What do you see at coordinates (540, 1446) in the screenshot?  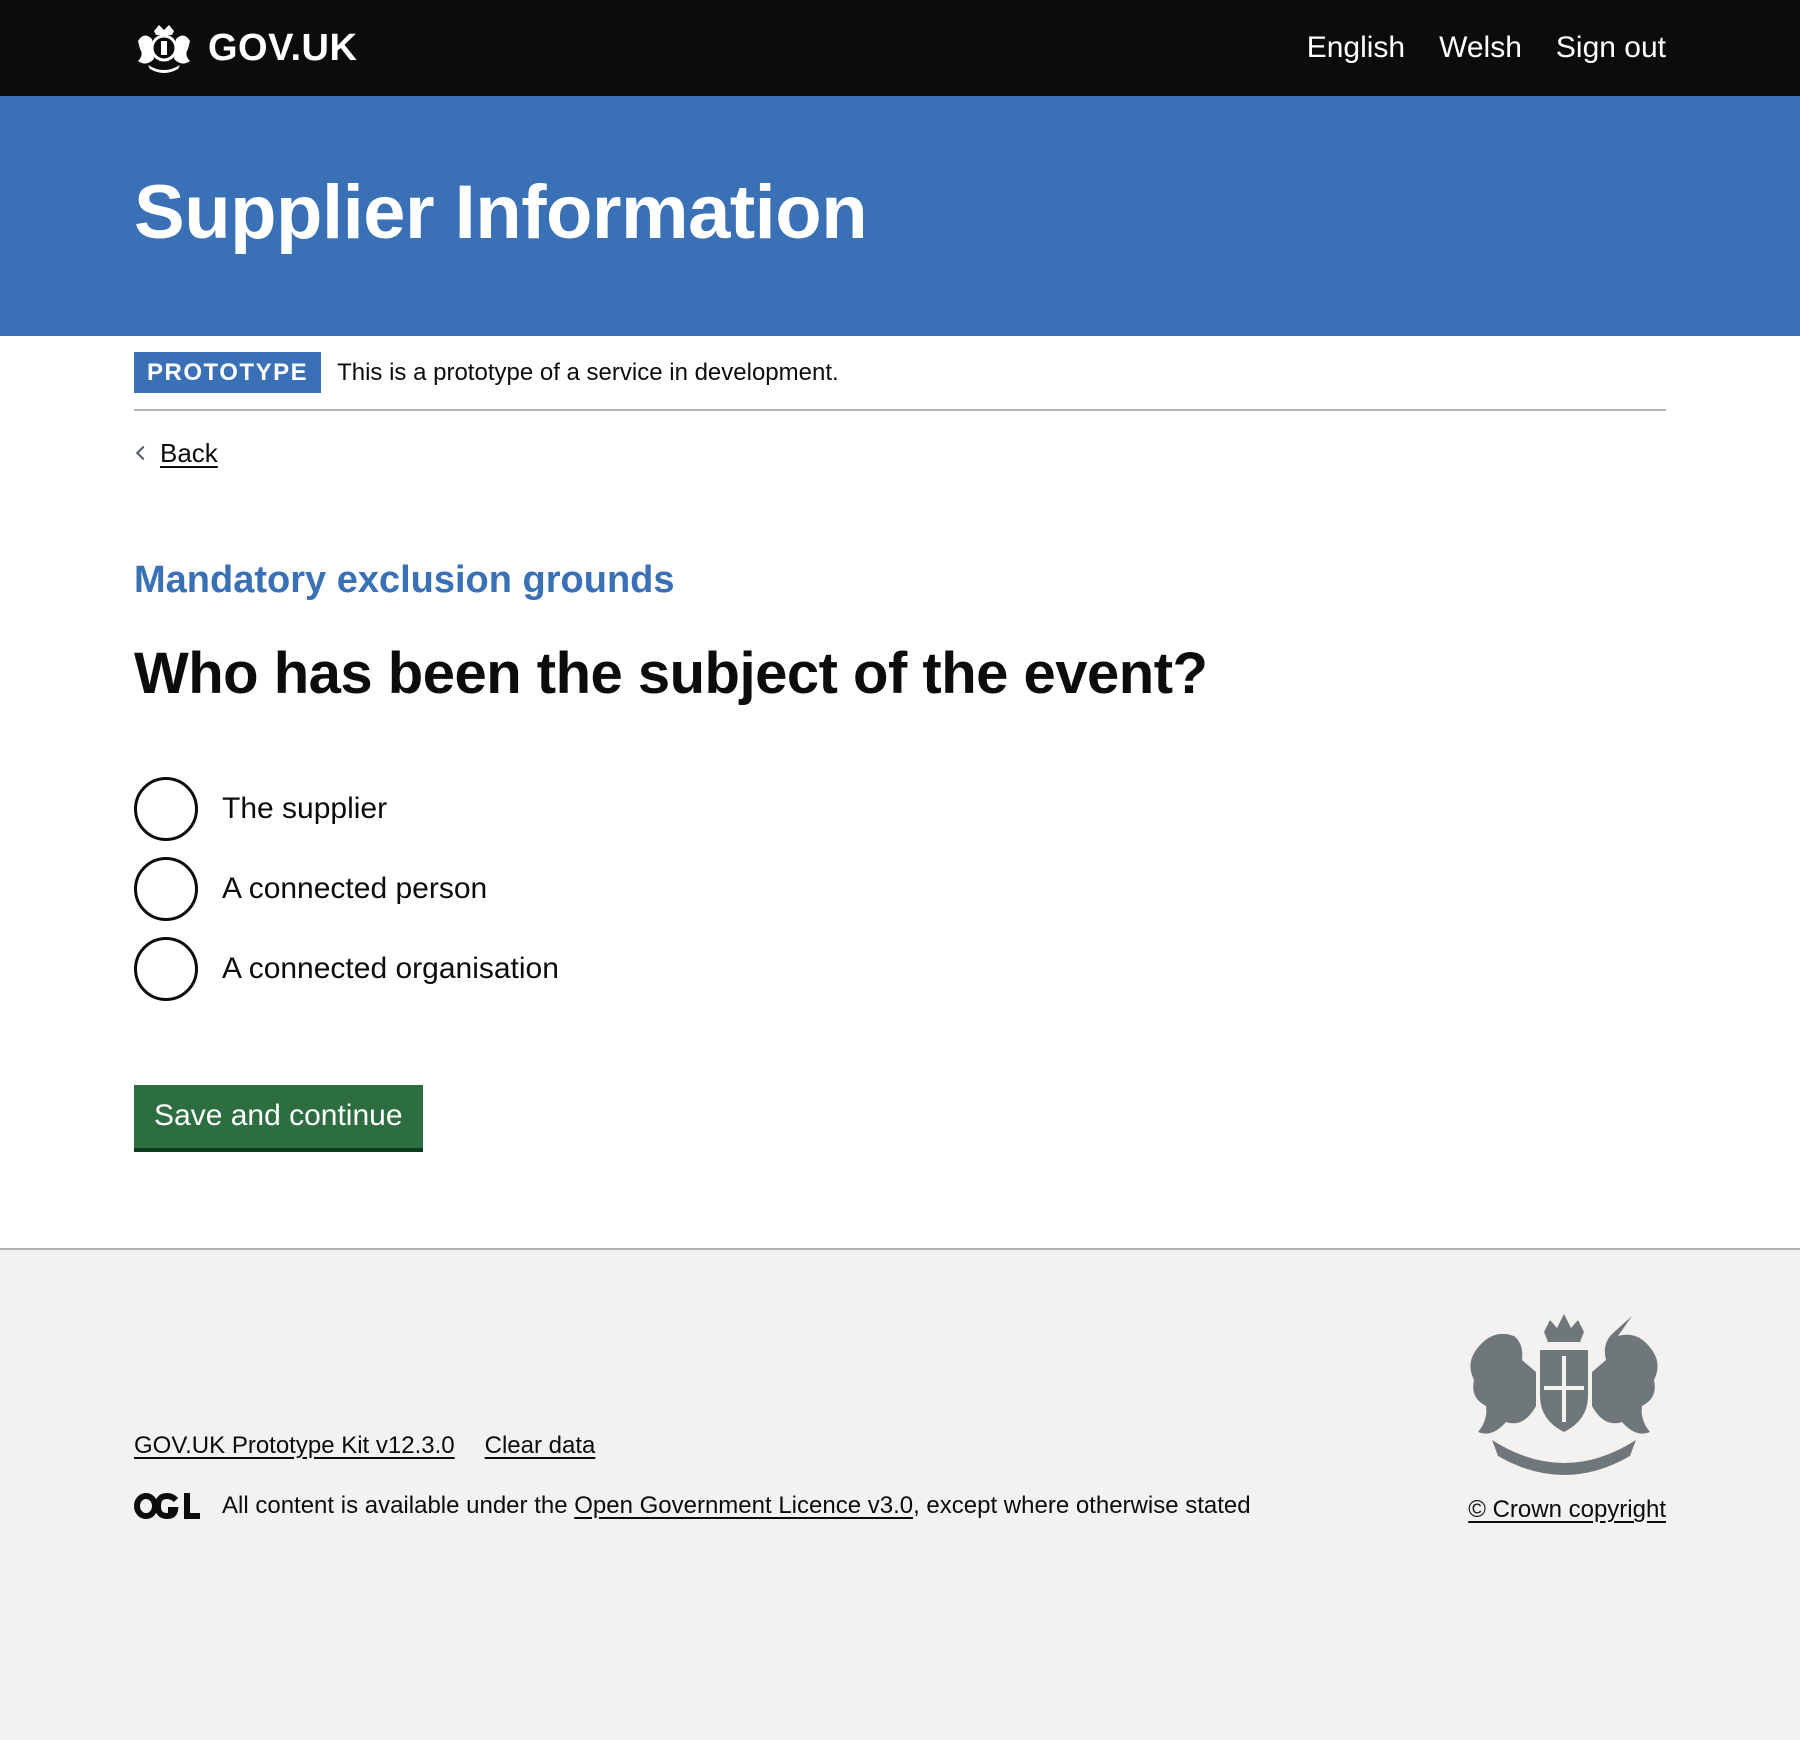 I see `clear-data-link: Clear data` at bounding box center [540, 1446].